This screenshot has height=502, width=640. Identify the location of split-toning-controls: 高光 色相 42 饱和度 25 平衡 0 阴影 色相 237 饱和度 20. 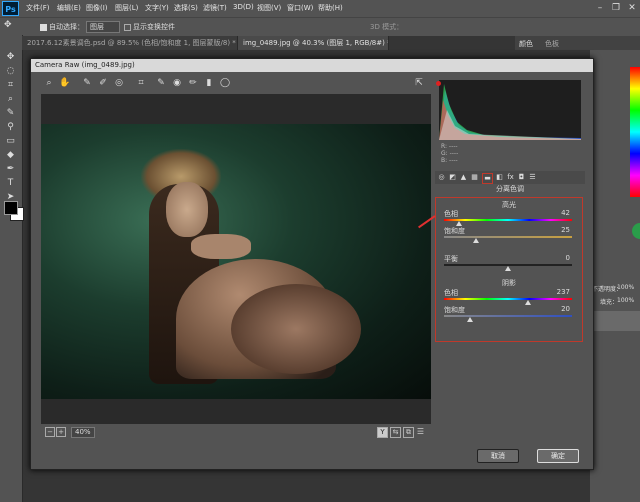
(509, 269).